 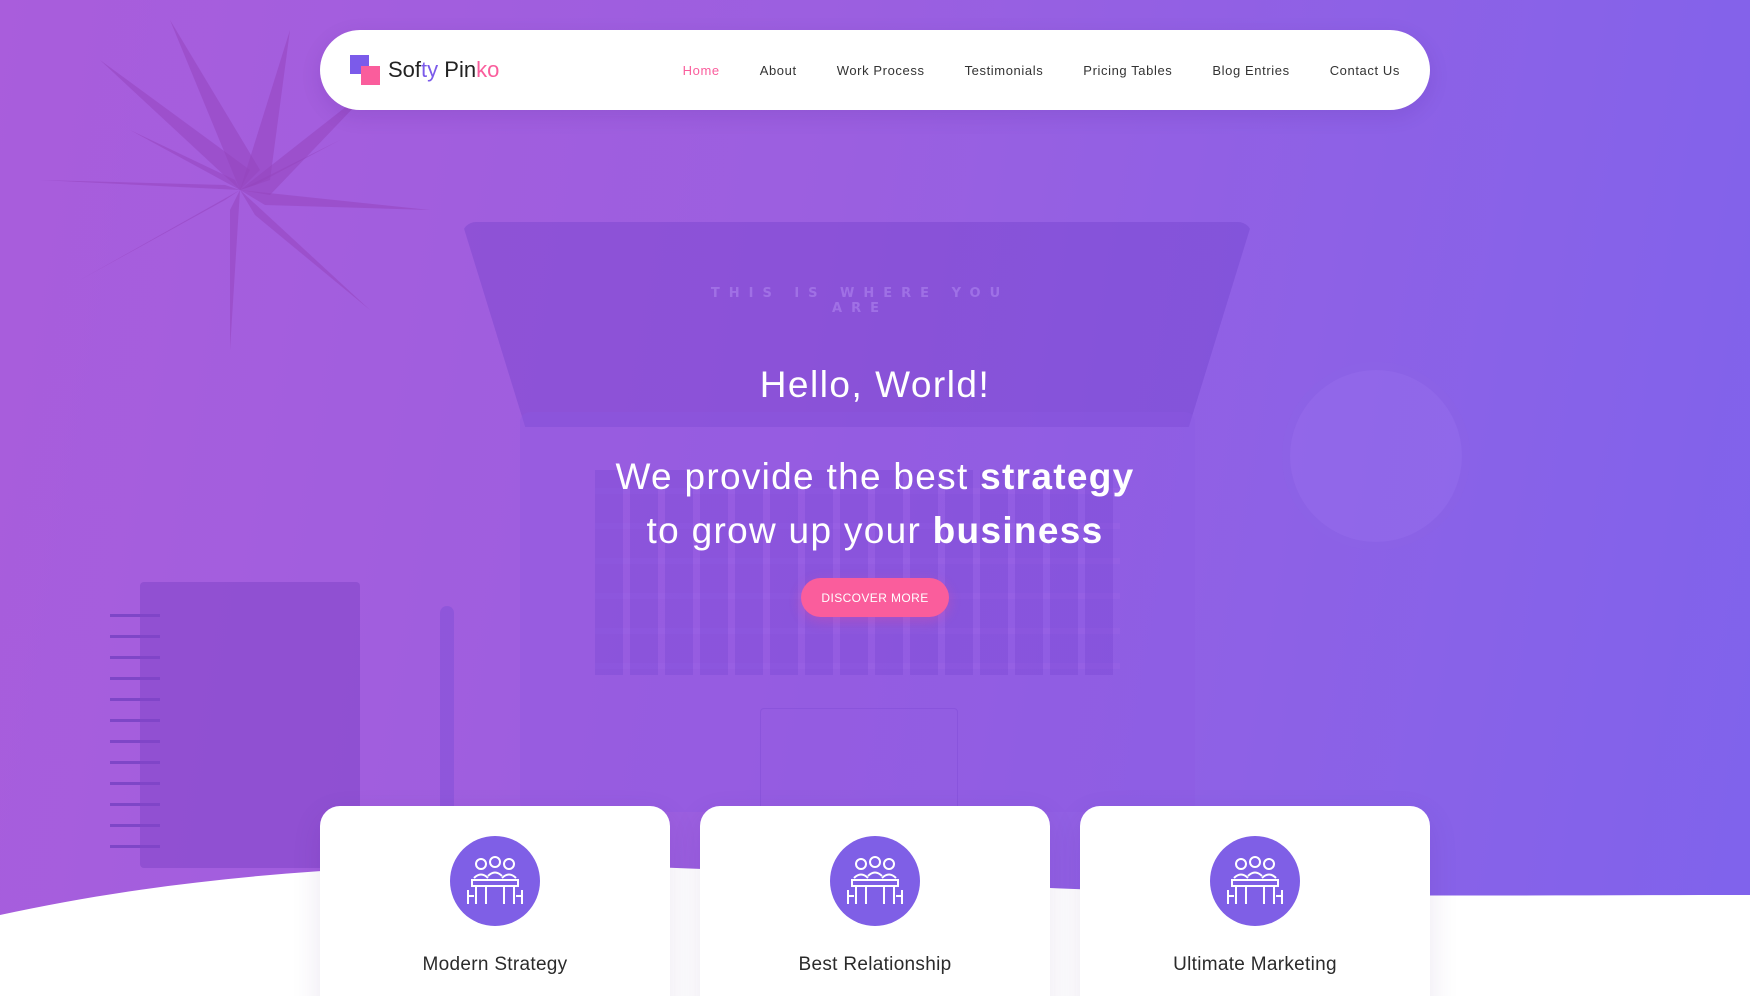 I want to click on hero-greeting: Hello, World!, so click(x=875, y=384).